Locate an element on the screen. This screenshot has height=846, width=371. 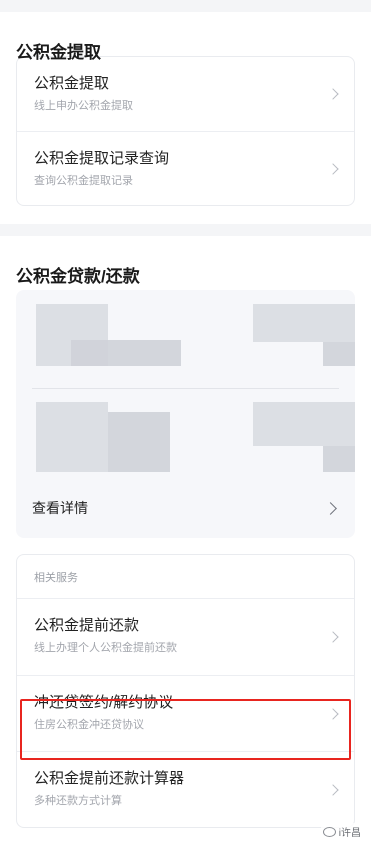
early-repayment-item: 公积金提前还款 线上办理个人公积金提前还款 is located at coordinates (185, 637).